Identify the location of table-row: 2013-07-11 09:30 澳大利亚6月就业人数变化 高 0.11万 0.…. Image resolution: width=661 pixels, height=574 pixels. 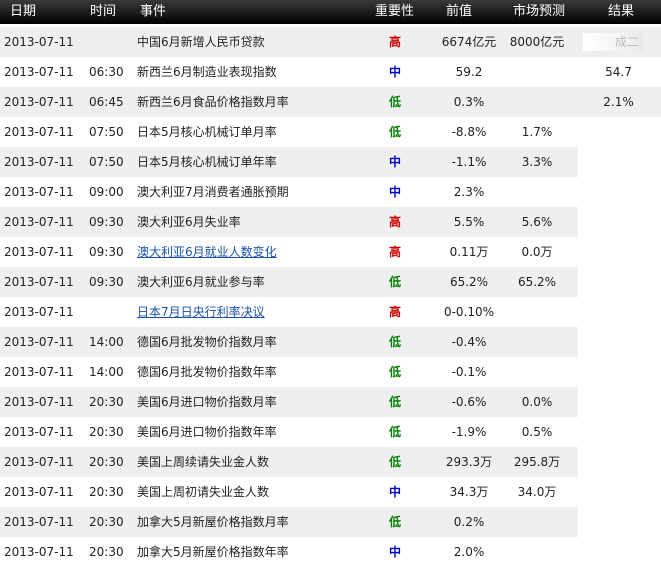
(330, 252).